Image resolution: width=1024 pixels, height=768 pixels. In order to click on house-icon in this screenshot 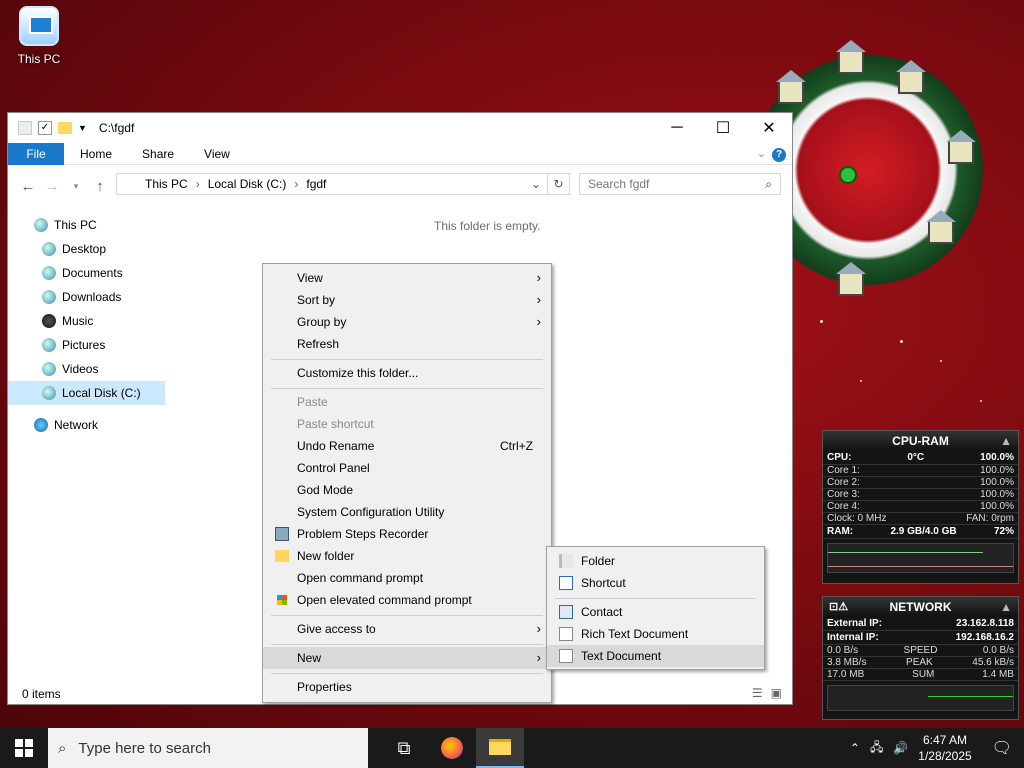, I will do `click(851, 57)`.